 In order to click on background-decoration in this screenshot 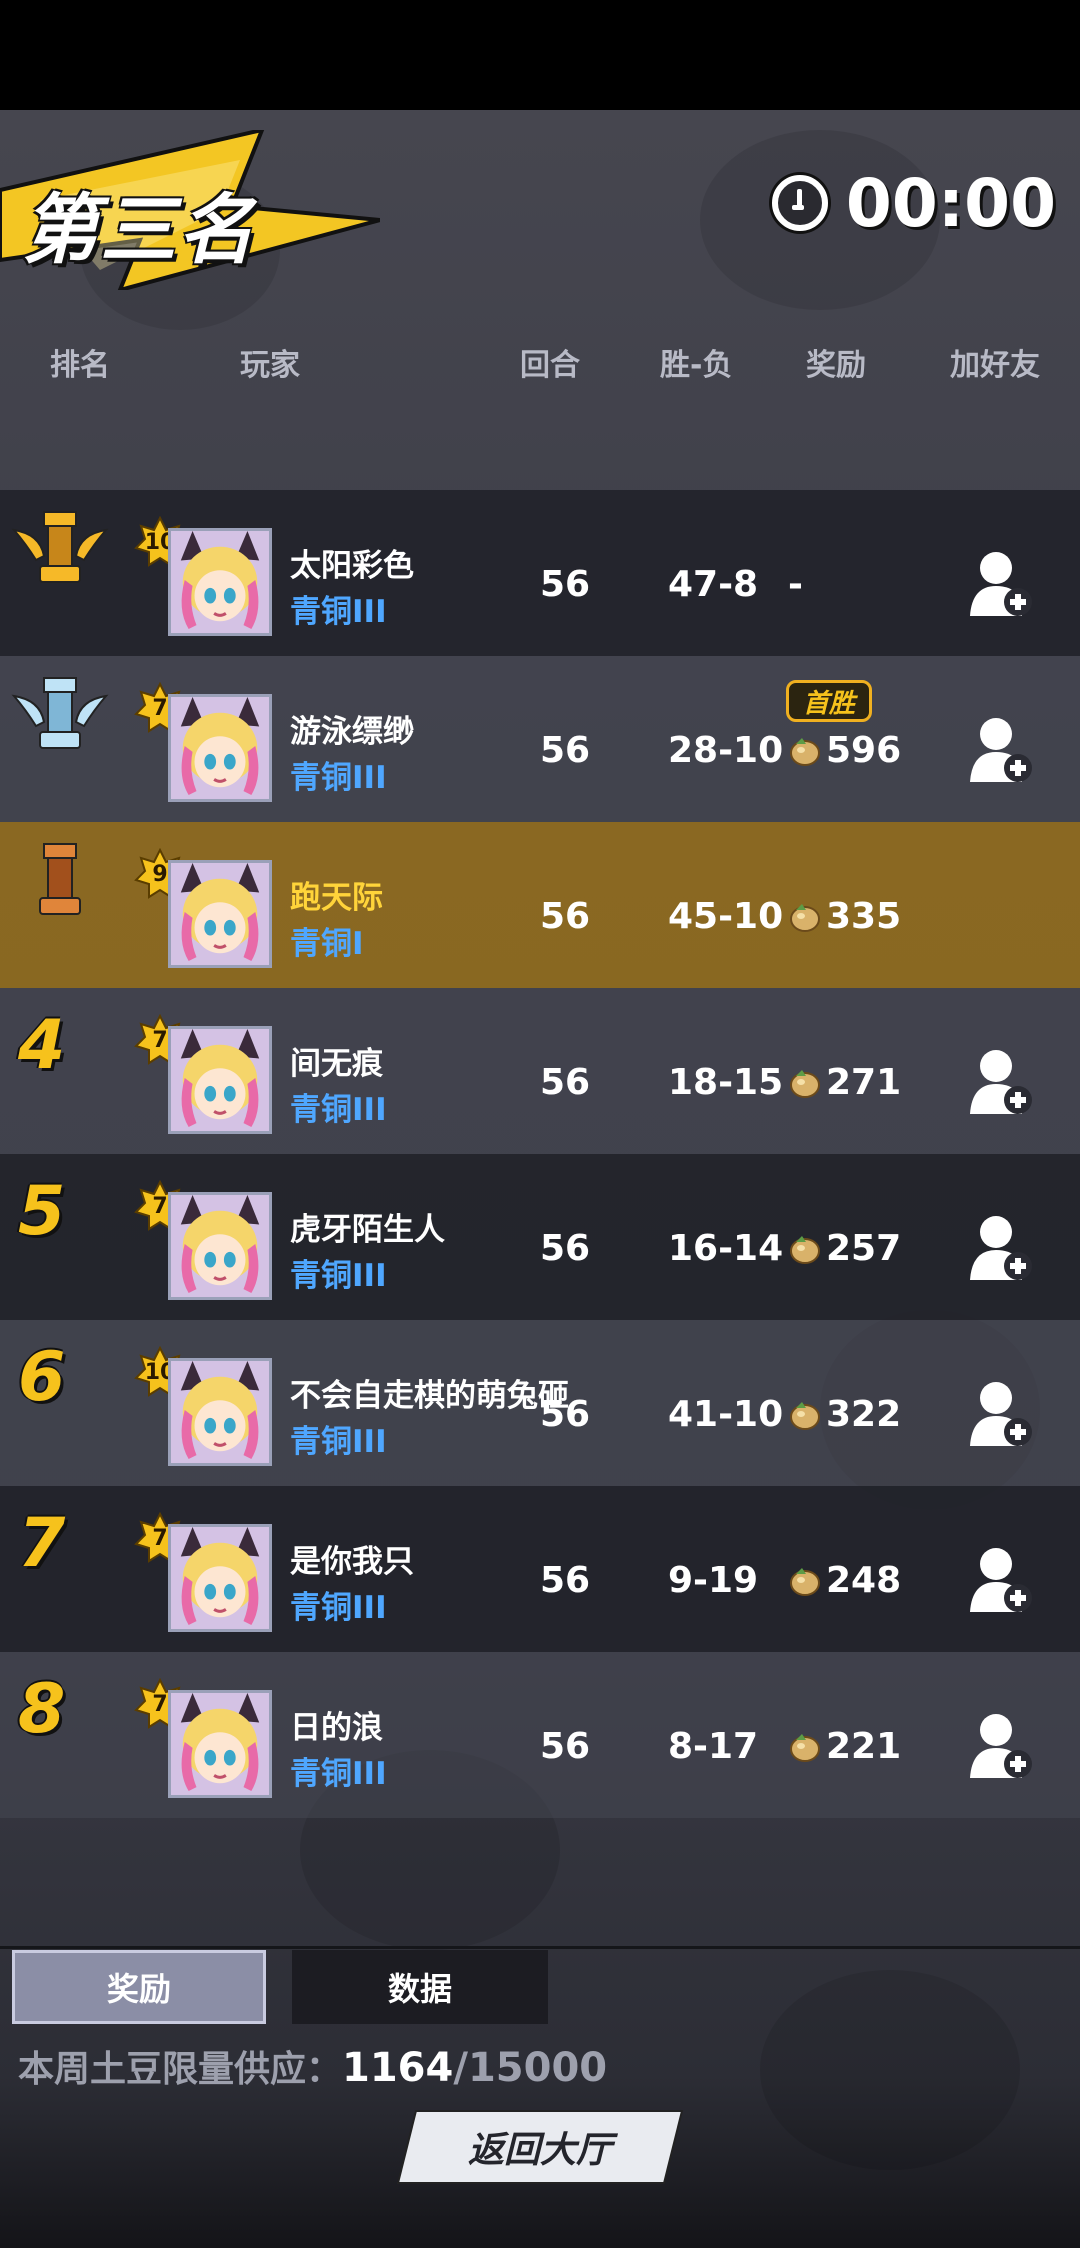, I will do `click(890, 2070)`.